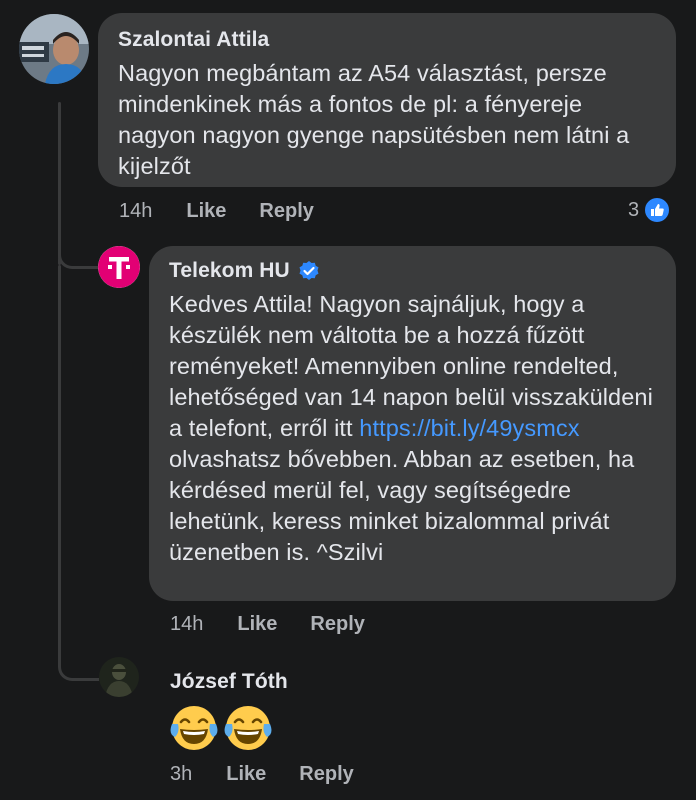  I want to click on reaction-count: 3, so click(634, 209).